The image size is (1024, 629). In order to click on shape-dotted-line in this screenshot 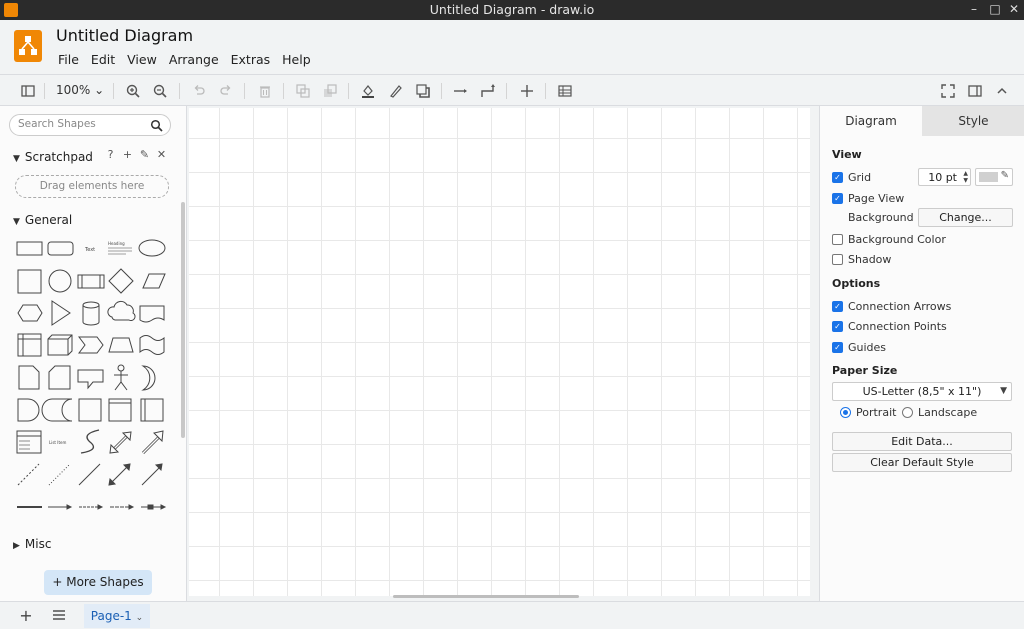, I will do `click(59, 474)`.